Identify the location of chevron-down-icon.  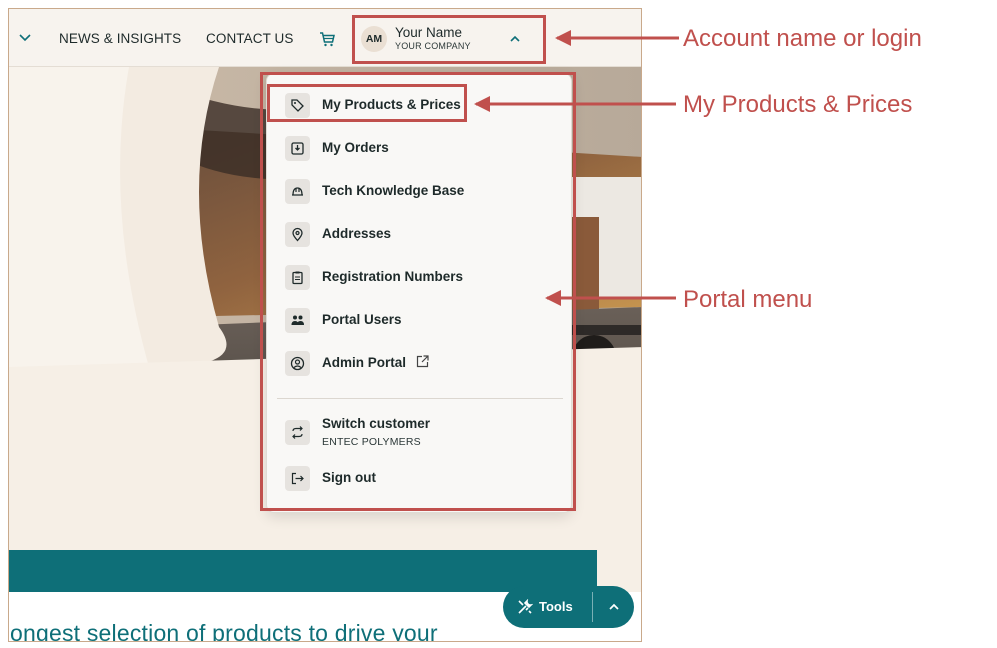
(25, 37).